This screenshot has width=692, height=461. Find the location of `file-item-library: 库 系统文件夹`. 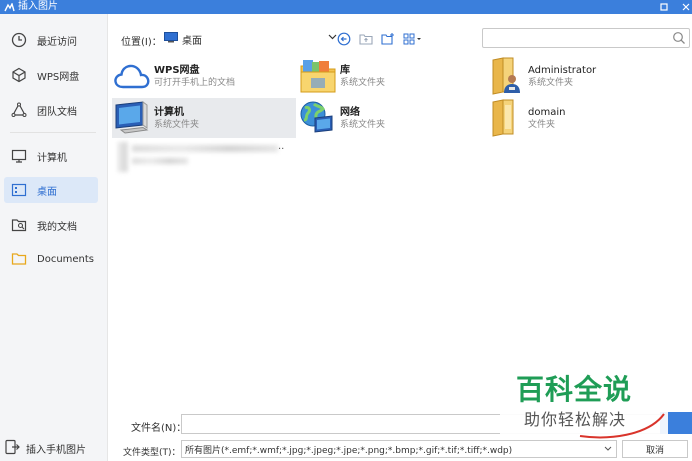

file-item-library: 库 系统文件夹 is located at coordinates (388, 76).